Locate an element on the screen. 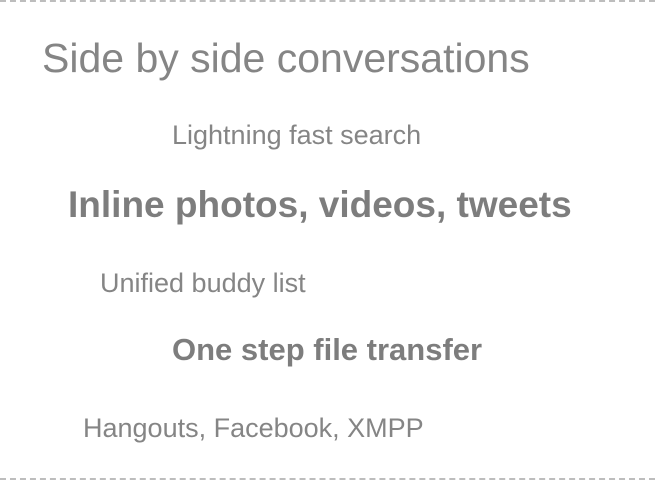  feature-inline-media: Inline photos, videos, tweets is located at coordinates (320, 204).